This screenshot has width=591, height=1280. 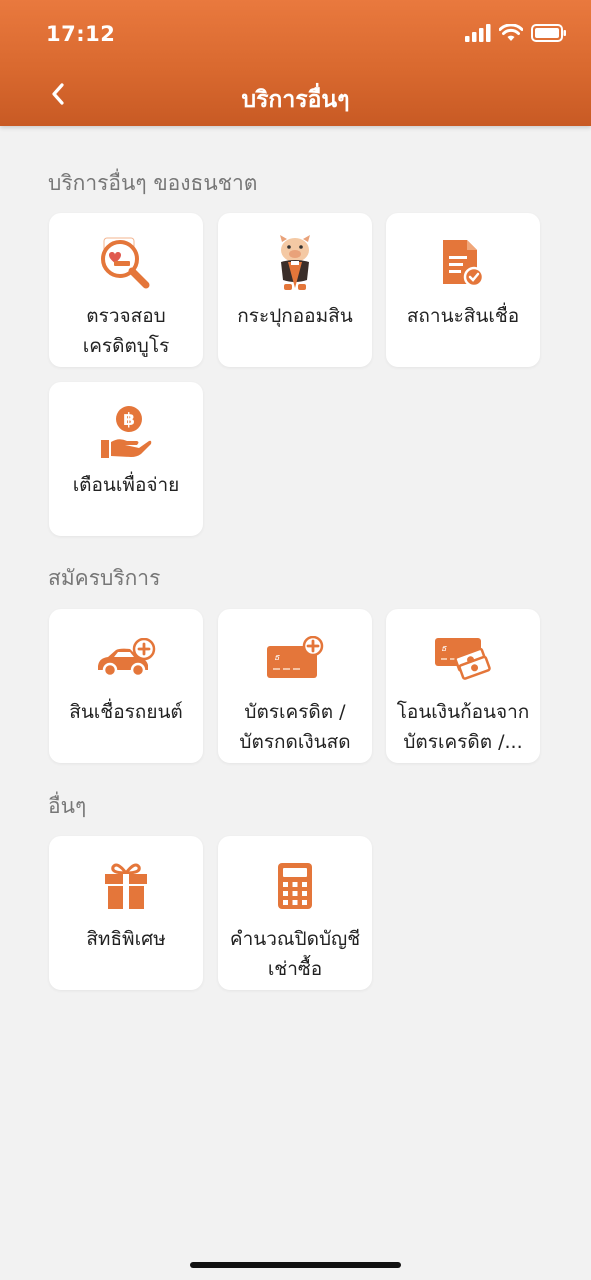 What do you see at coordinates (295, 1265) in the screenshot?
I see `home-indicator` at bounding box center [295, 1265].